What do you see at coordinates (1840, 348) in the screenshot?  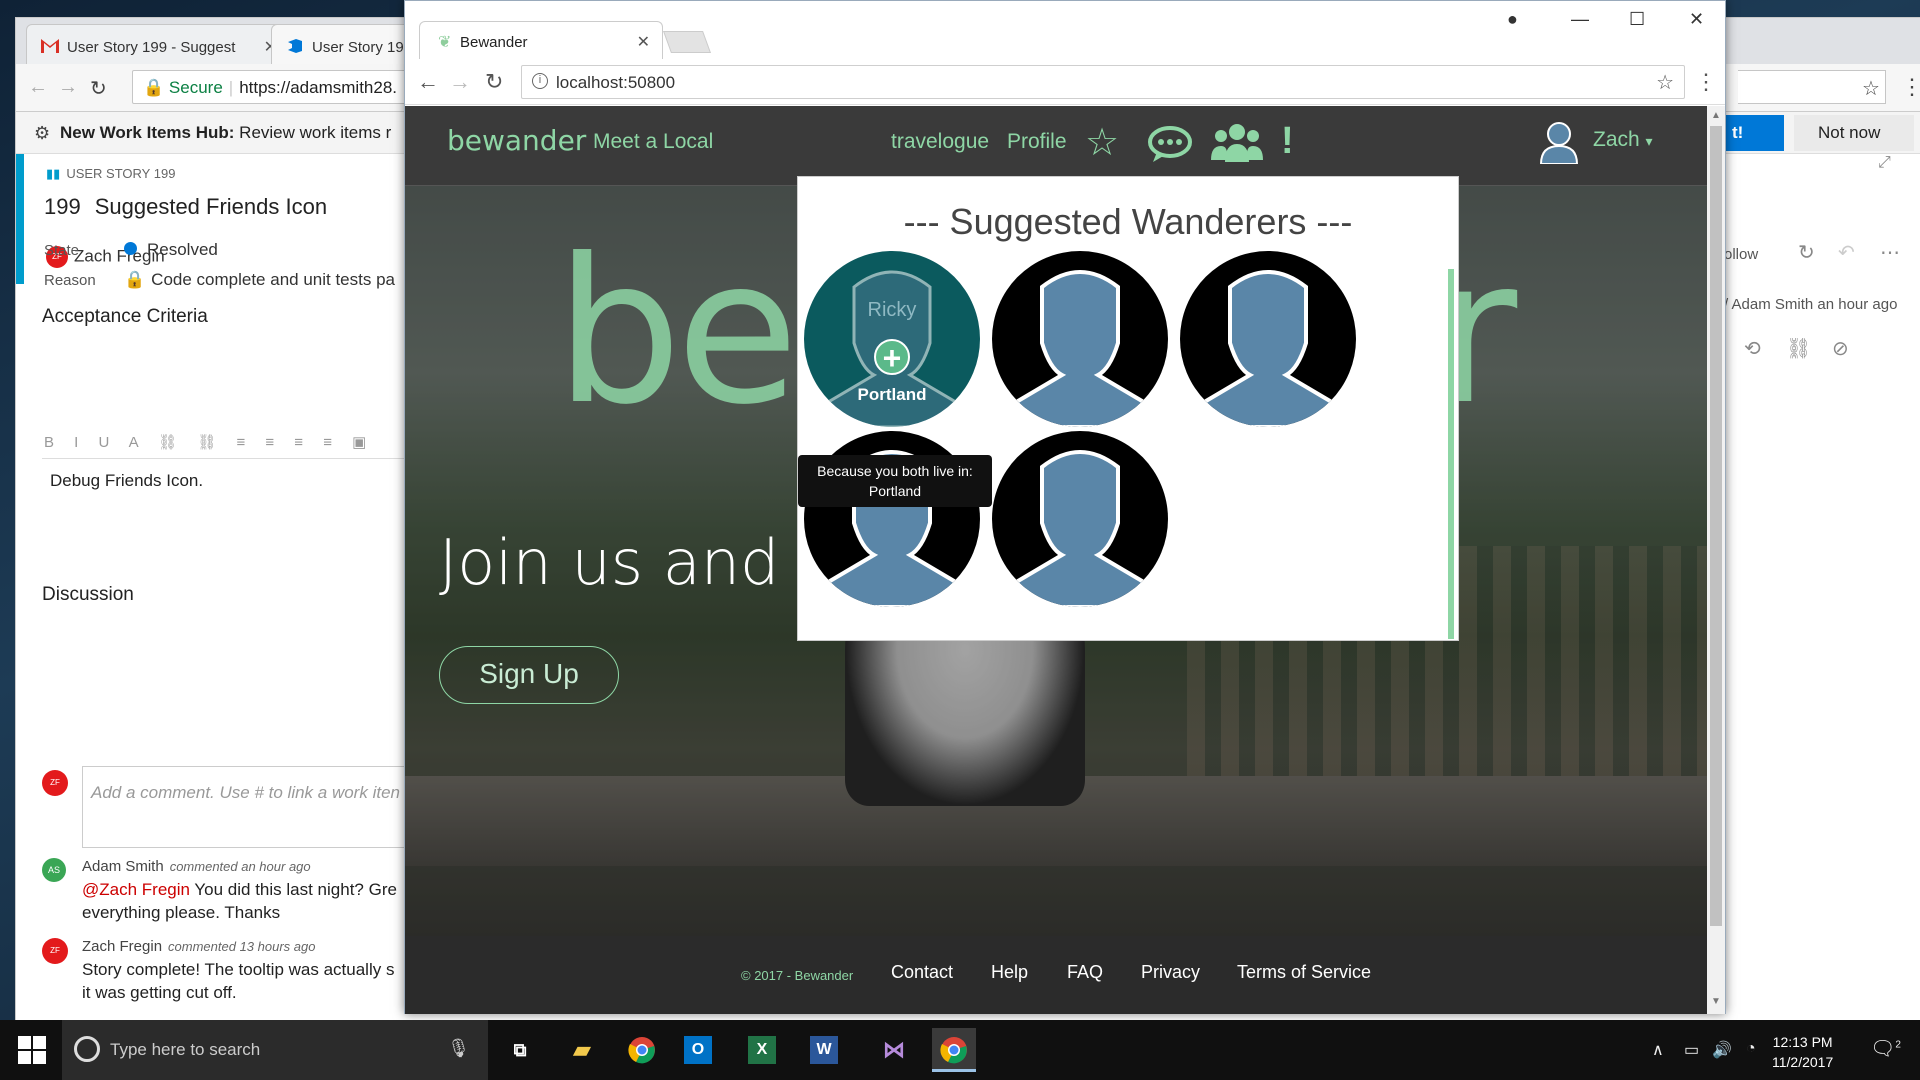 I see `attachment-icon: ⊘` at bounding box center [1840, 348].